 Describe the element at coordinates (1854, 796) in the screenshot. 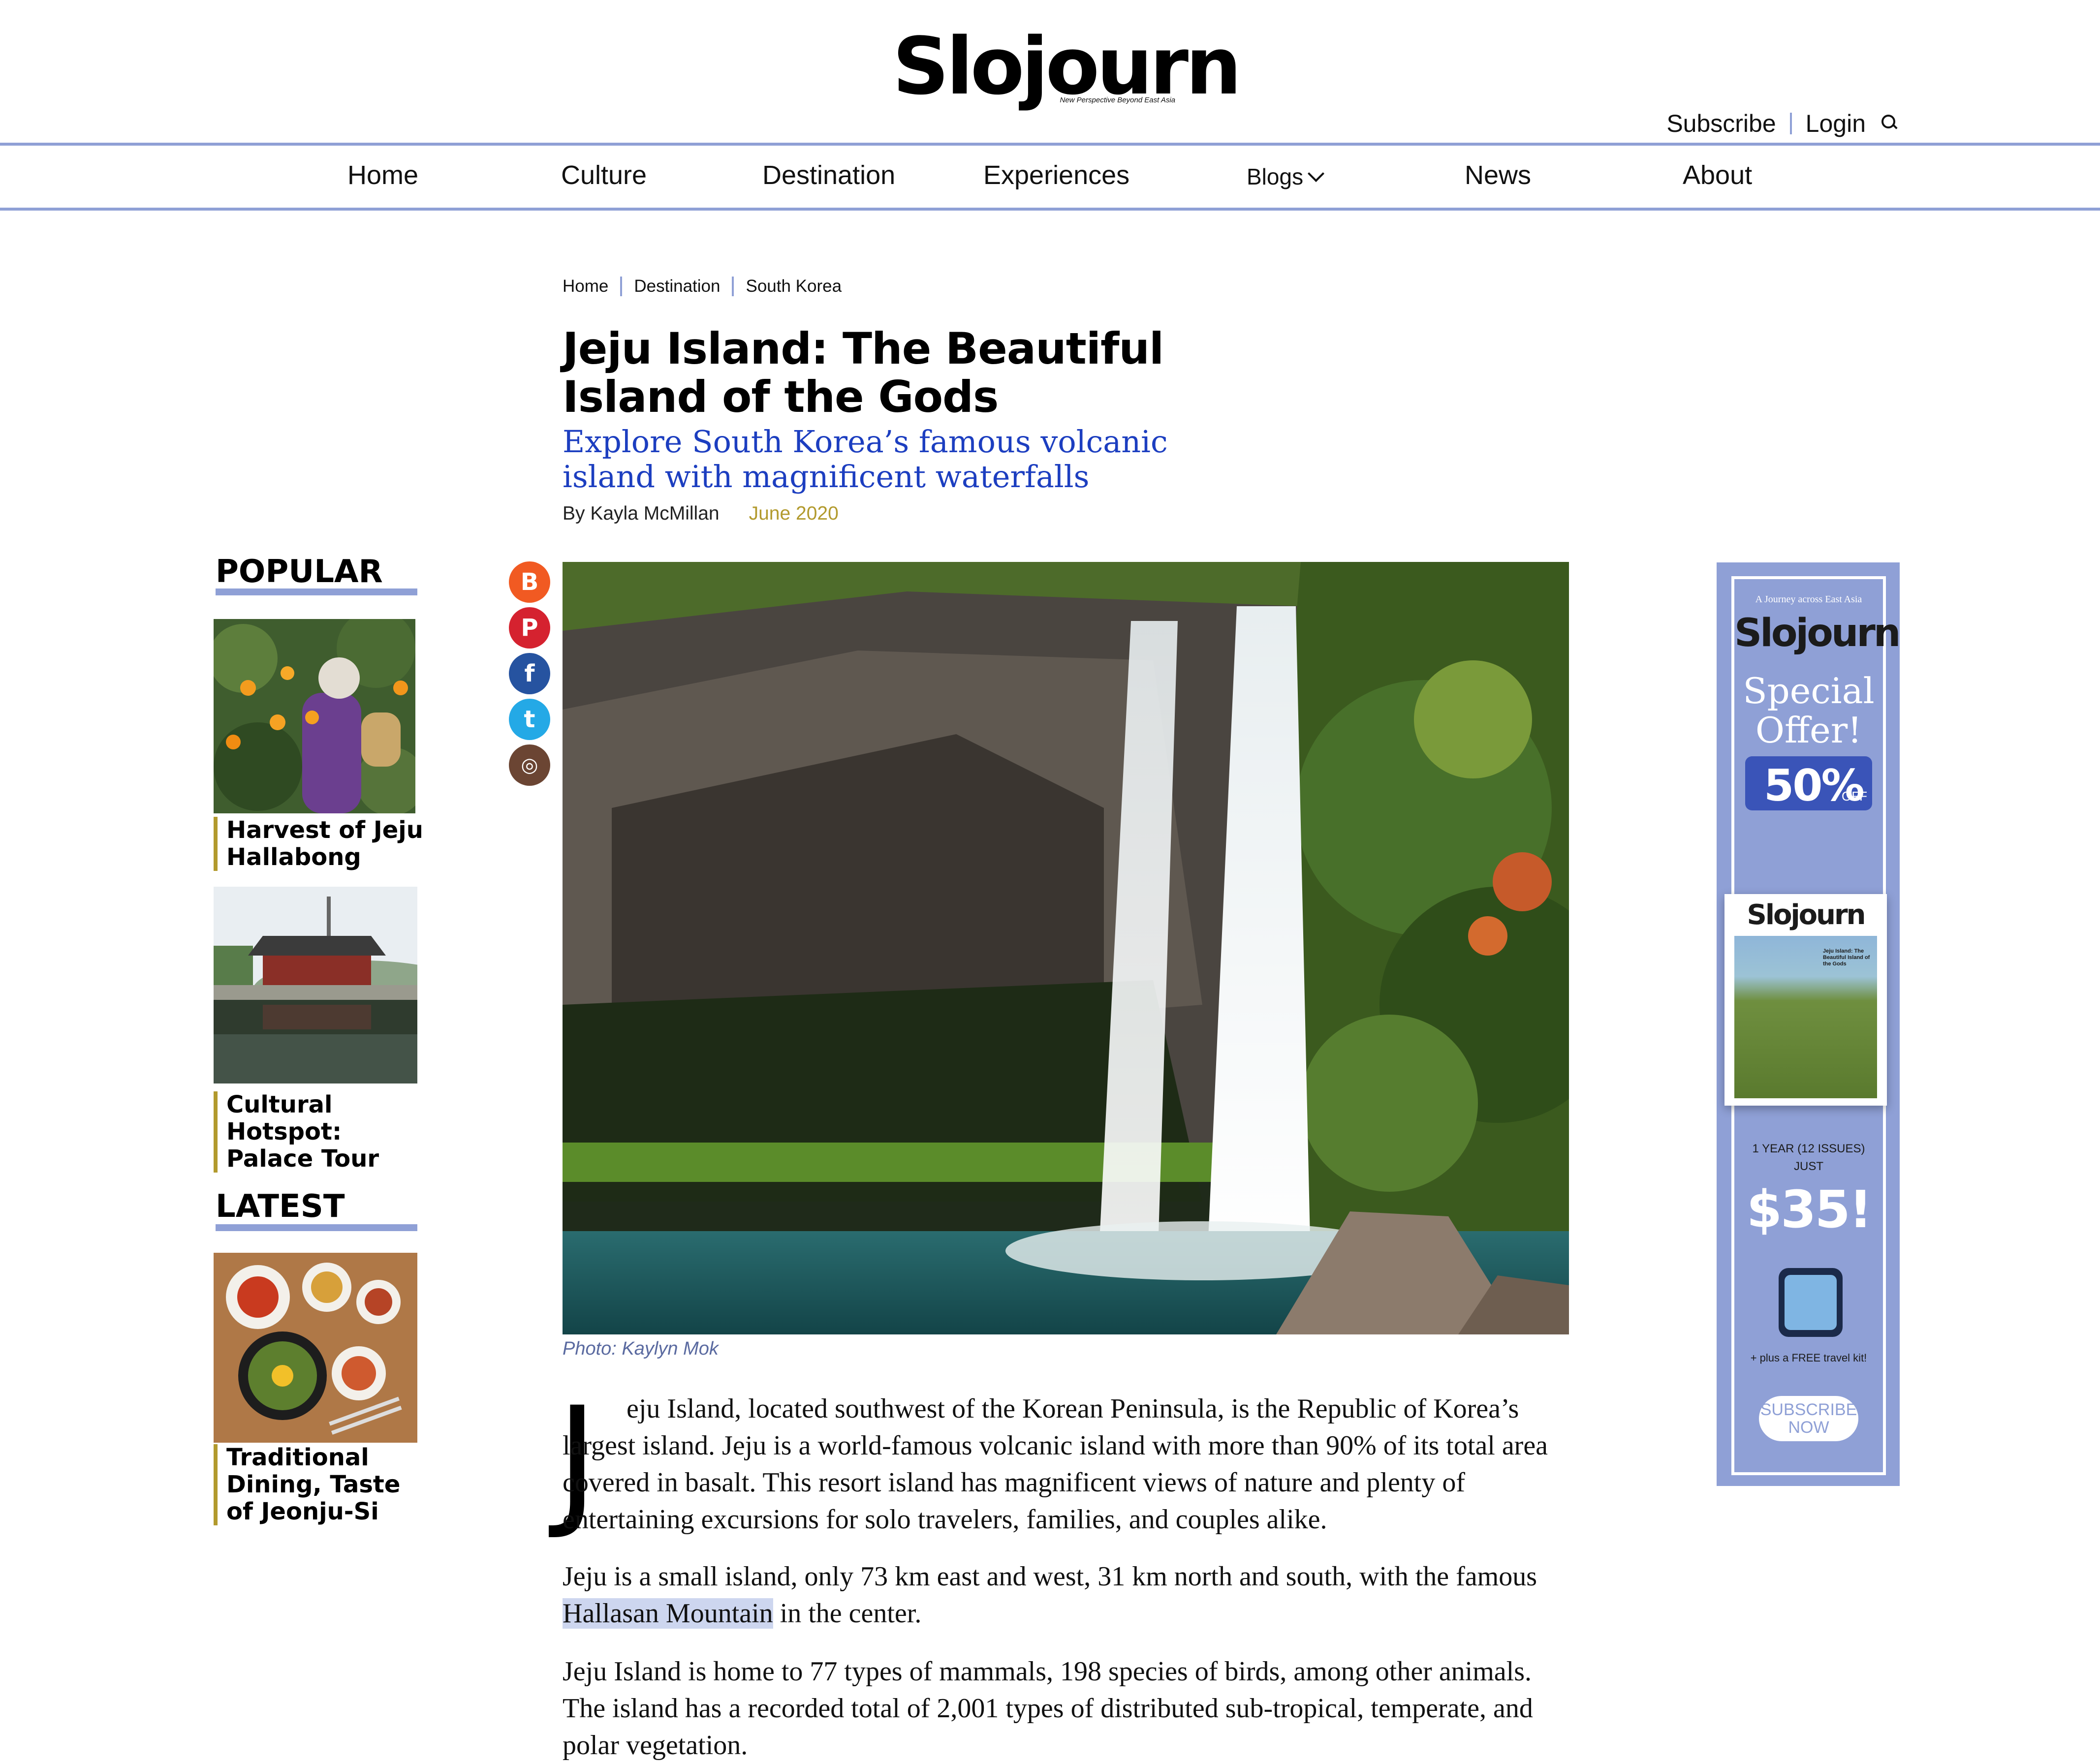

I see `discount-suffix: OFF` at that location.